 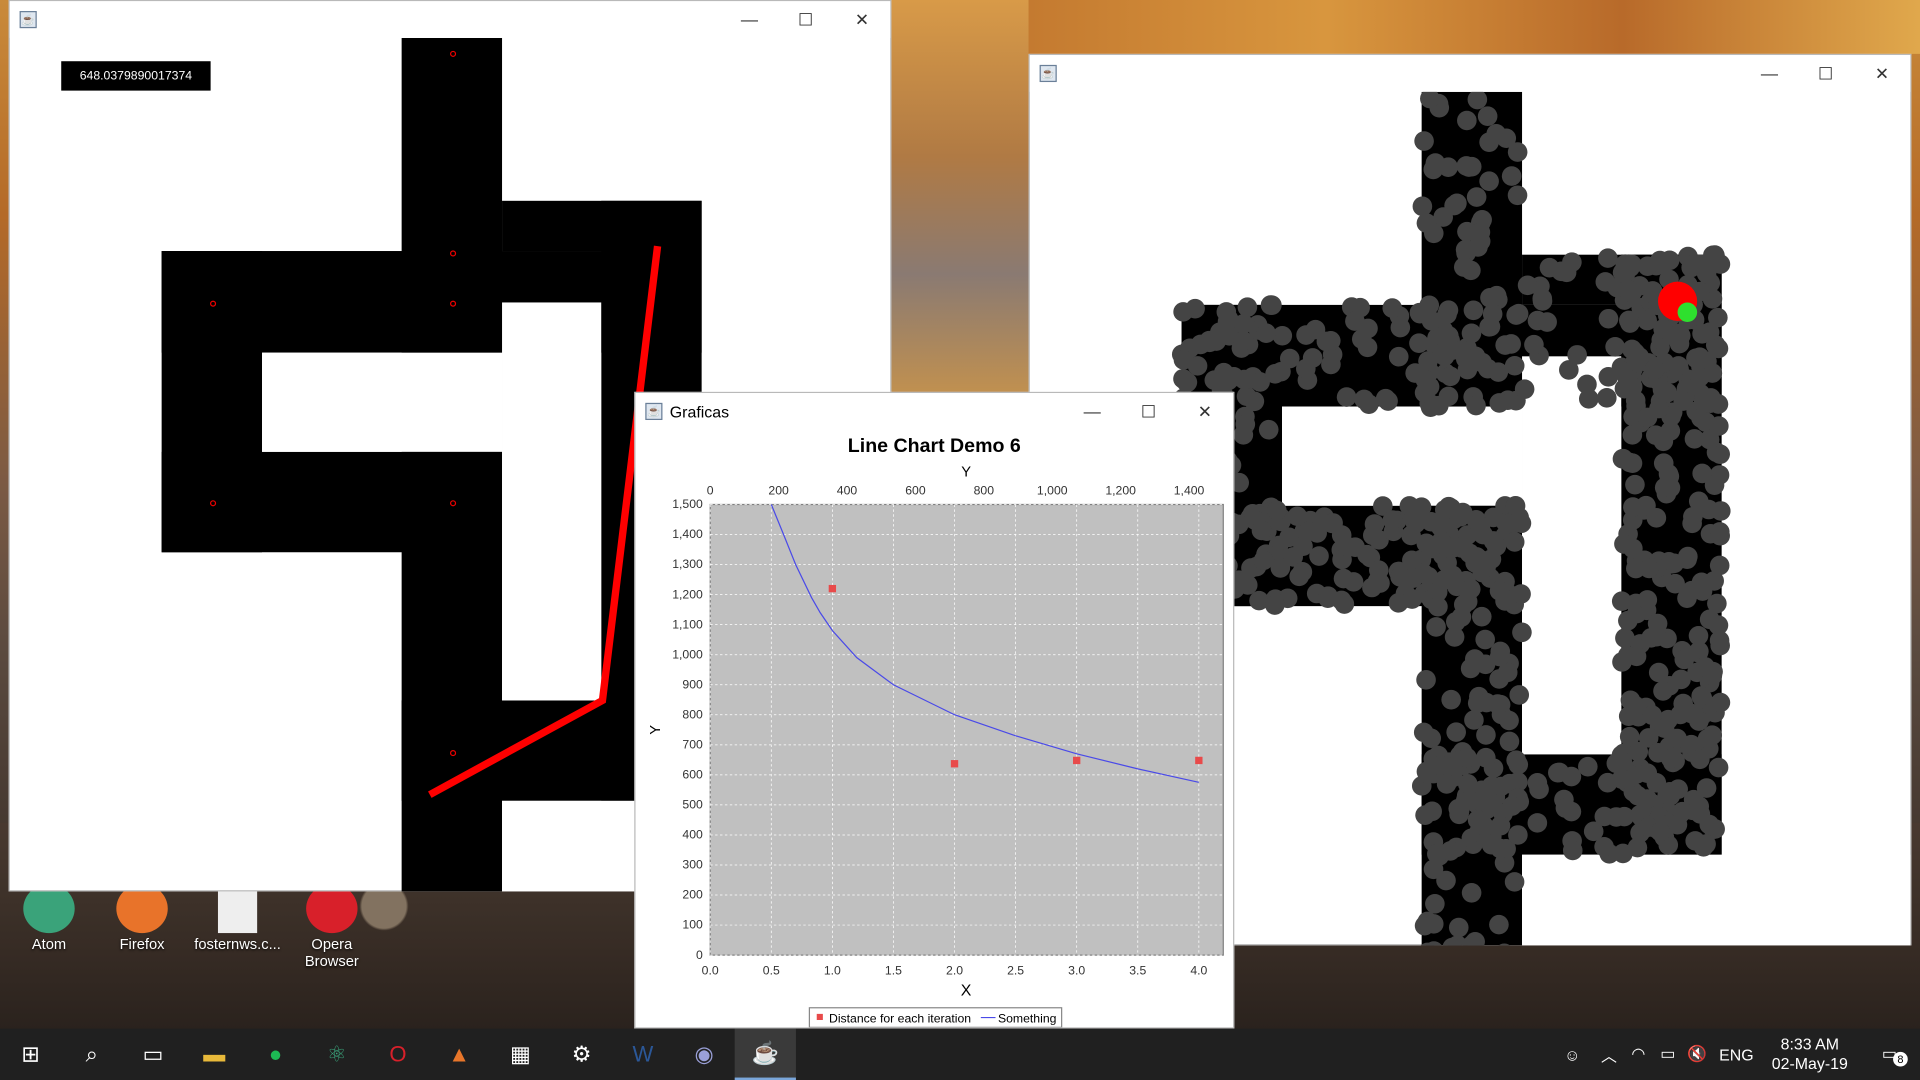 I want to click on settings-taskbar: ⚙, so click(x=581, y=1054).